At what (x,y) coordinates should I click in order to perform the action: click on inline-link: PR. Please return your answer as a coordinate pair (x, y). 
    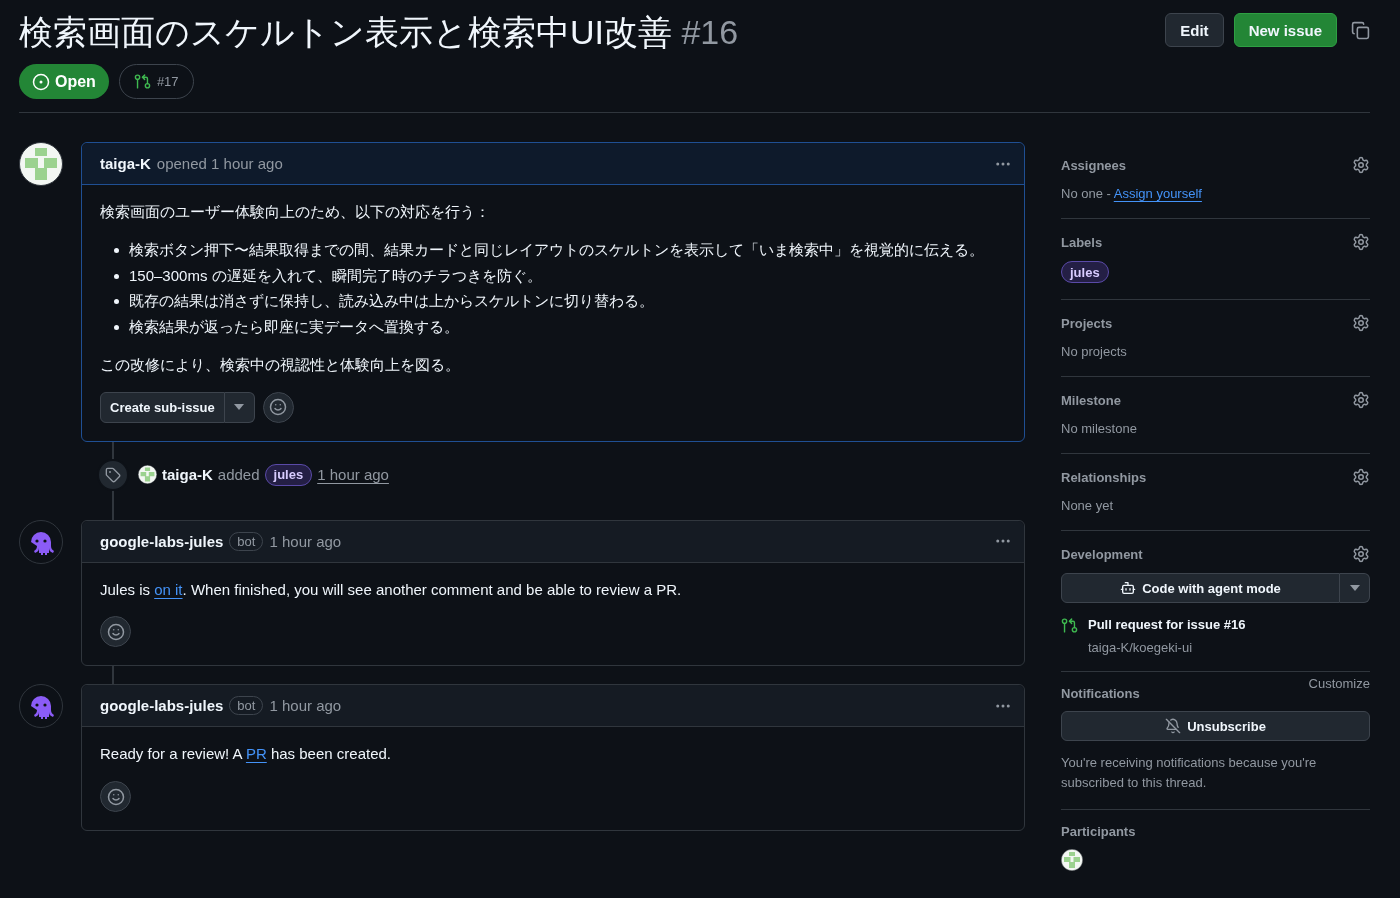
    Looking at the image, I should click on (256, 754).